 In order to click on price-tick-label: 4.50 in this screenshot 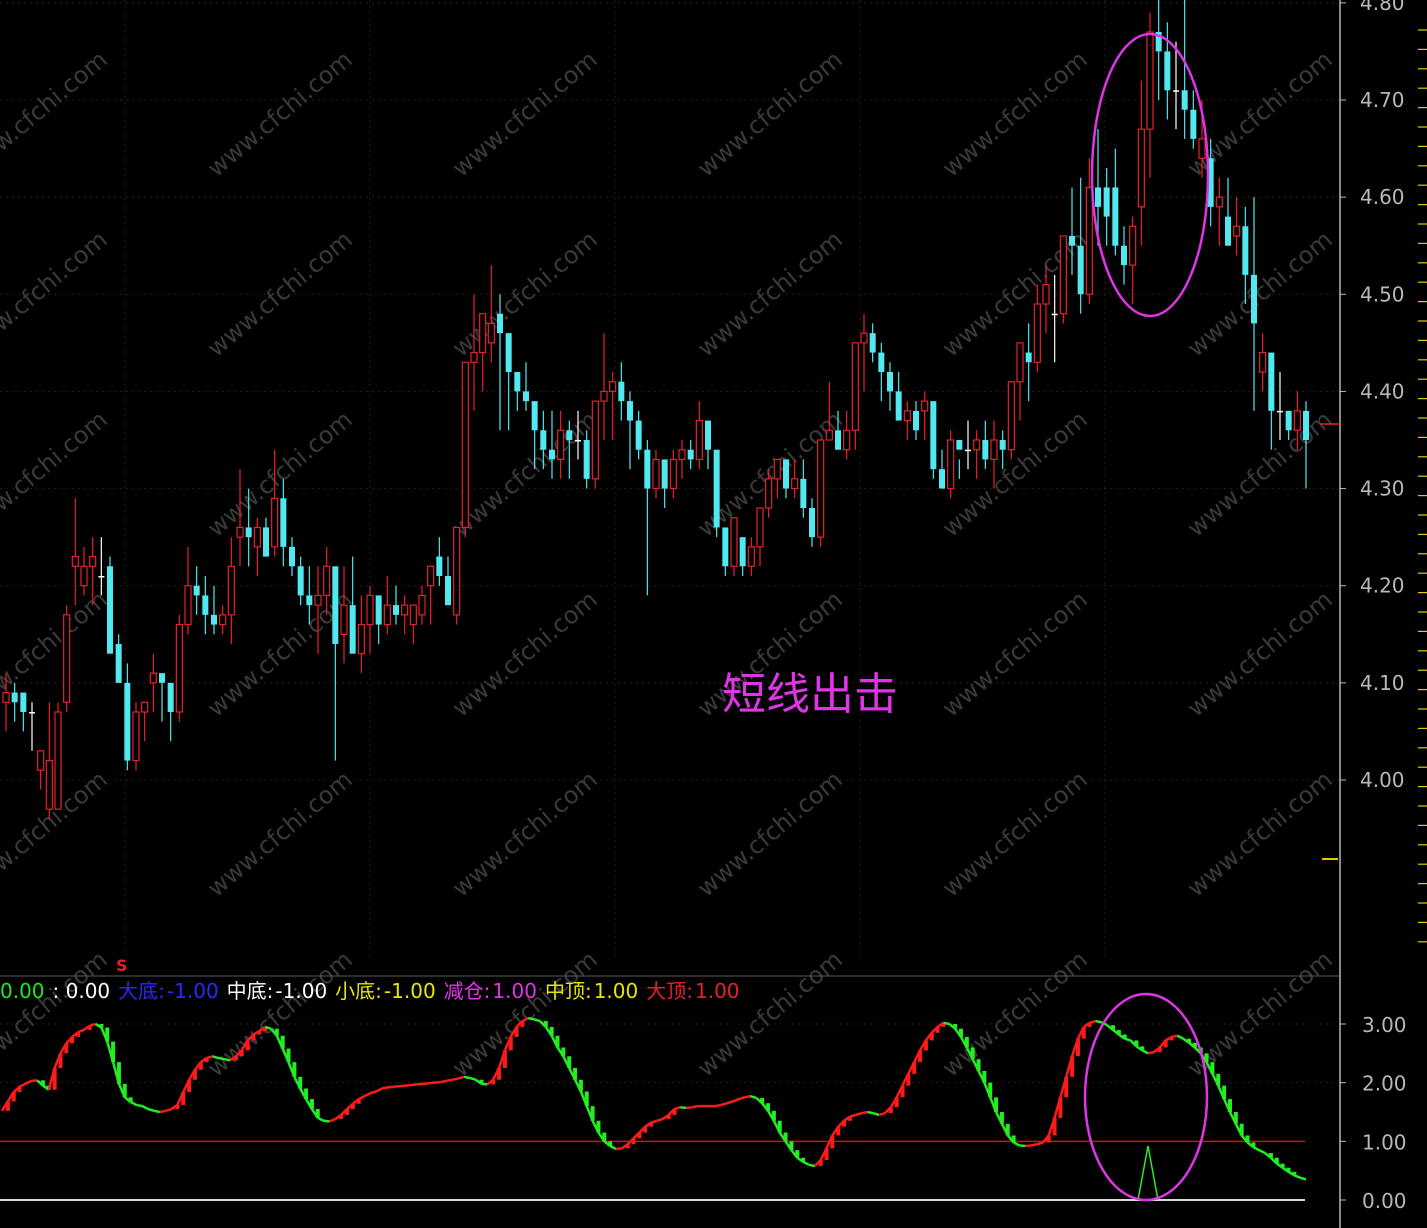, I will do `click(1382, 294)`.